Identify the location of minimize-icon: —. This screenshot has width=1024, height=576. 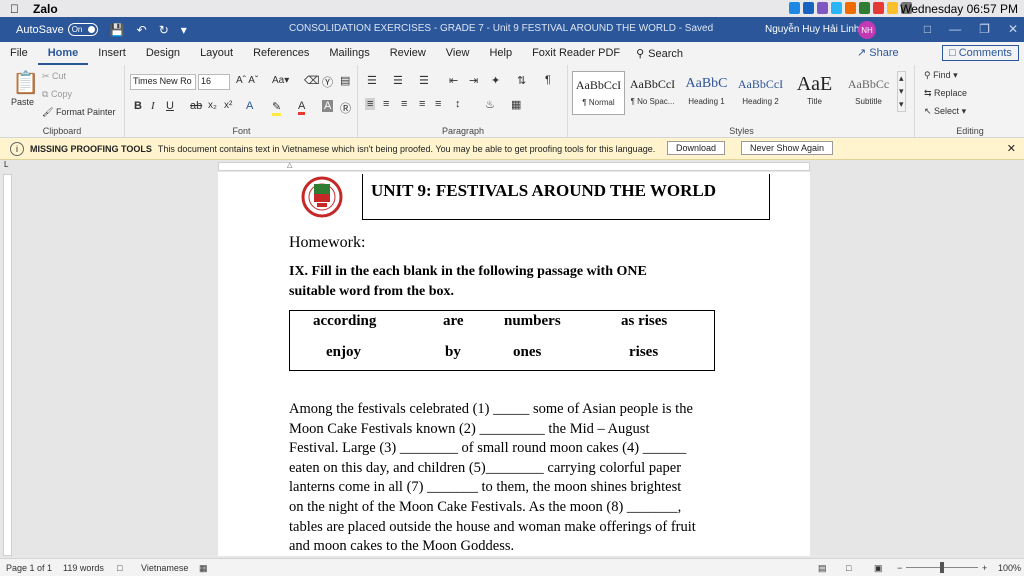
(955, 29).